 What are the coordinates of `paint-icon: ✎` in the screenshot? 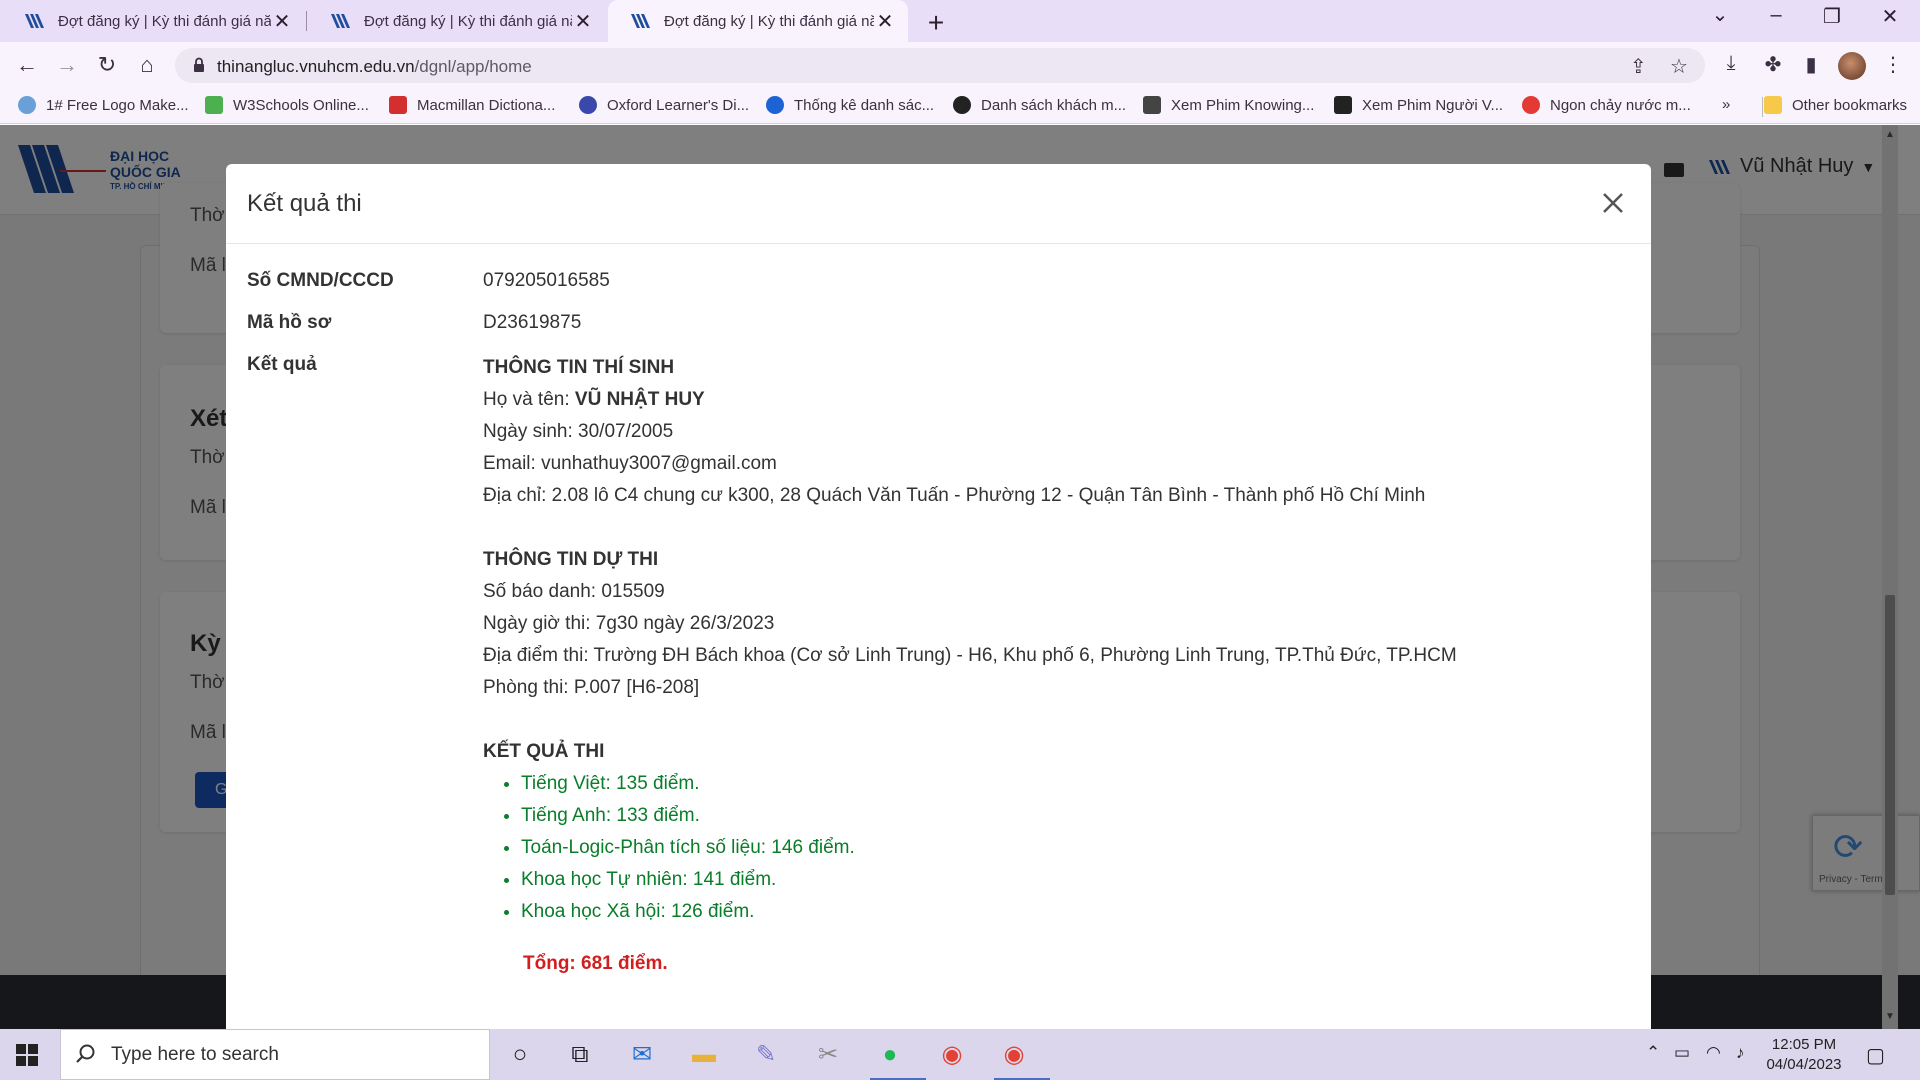 It's located at (766, 1055).